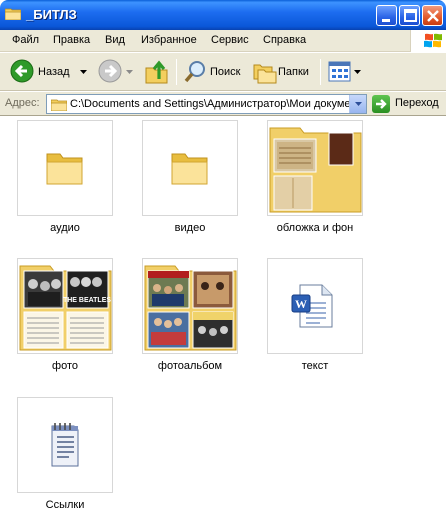 This screenshot has height=518, width=446. What do you see at coordinates (87, 300) in the screenshot?
I see `beatles-logo-text: THE BEATLES` at bounding box center [87, 300].